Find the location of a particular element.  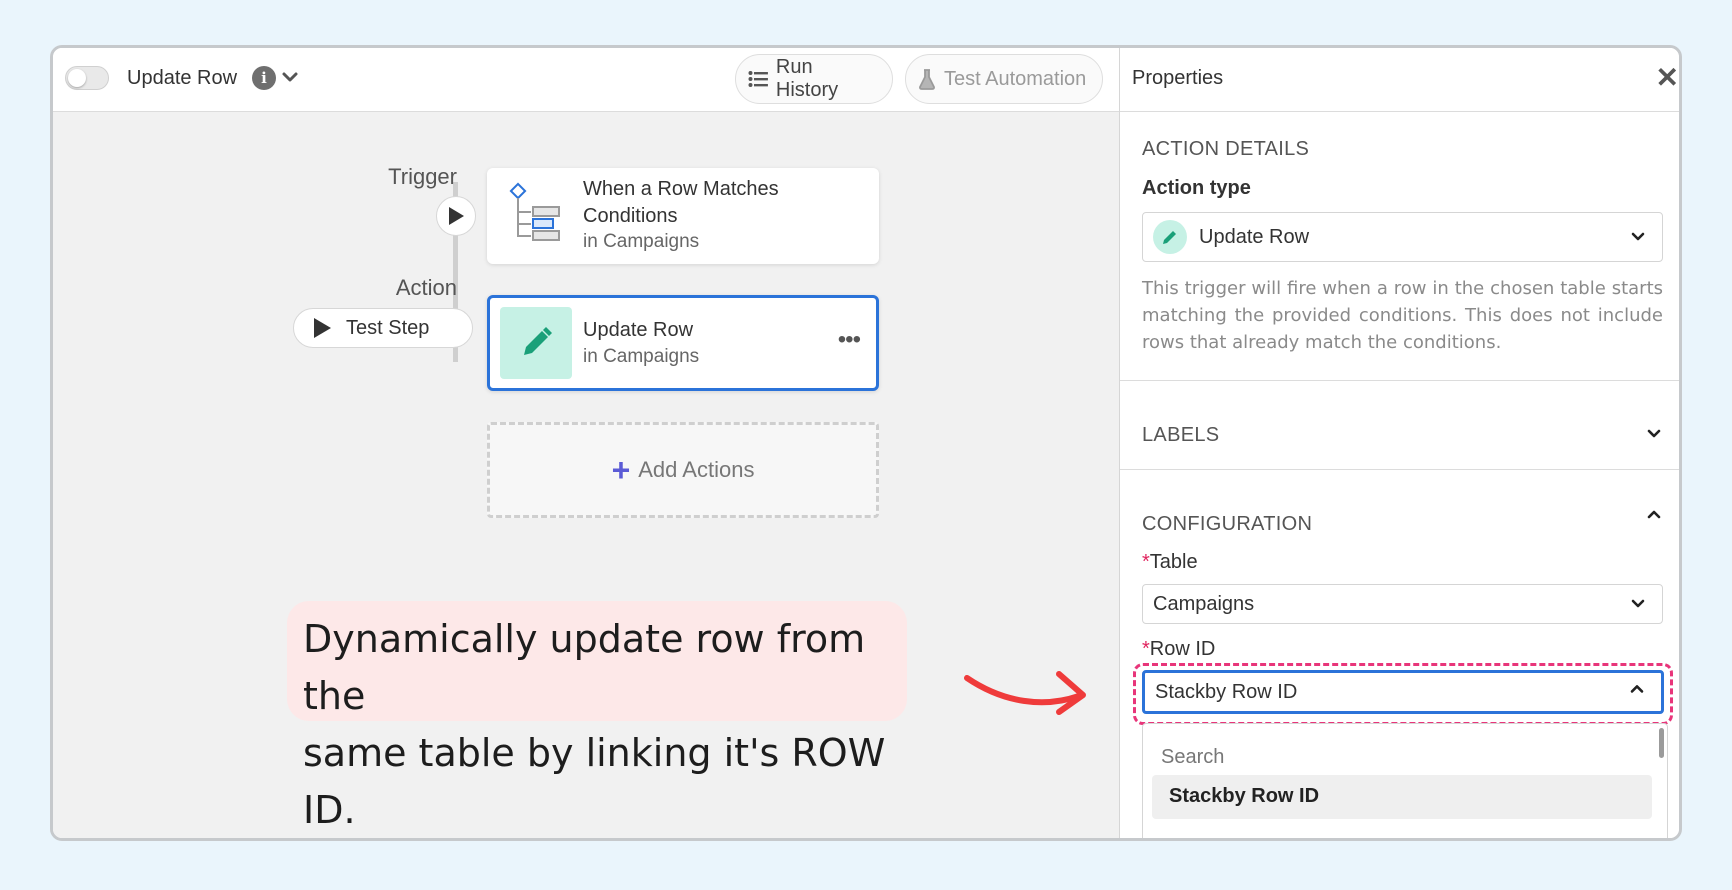

table-label: *Table is located at coordinates (1170, 562).